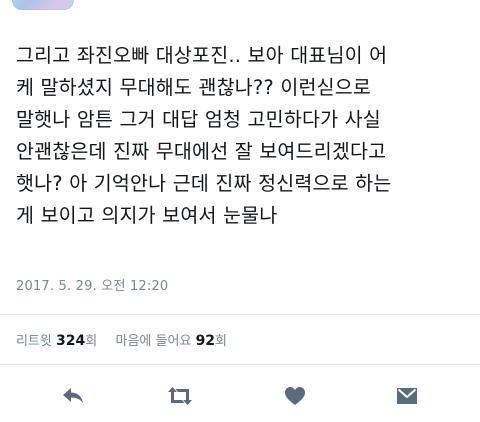 The width and height of the screenshot is (480, 422). I want to click on retweets-count: 324, so click(71, 341).